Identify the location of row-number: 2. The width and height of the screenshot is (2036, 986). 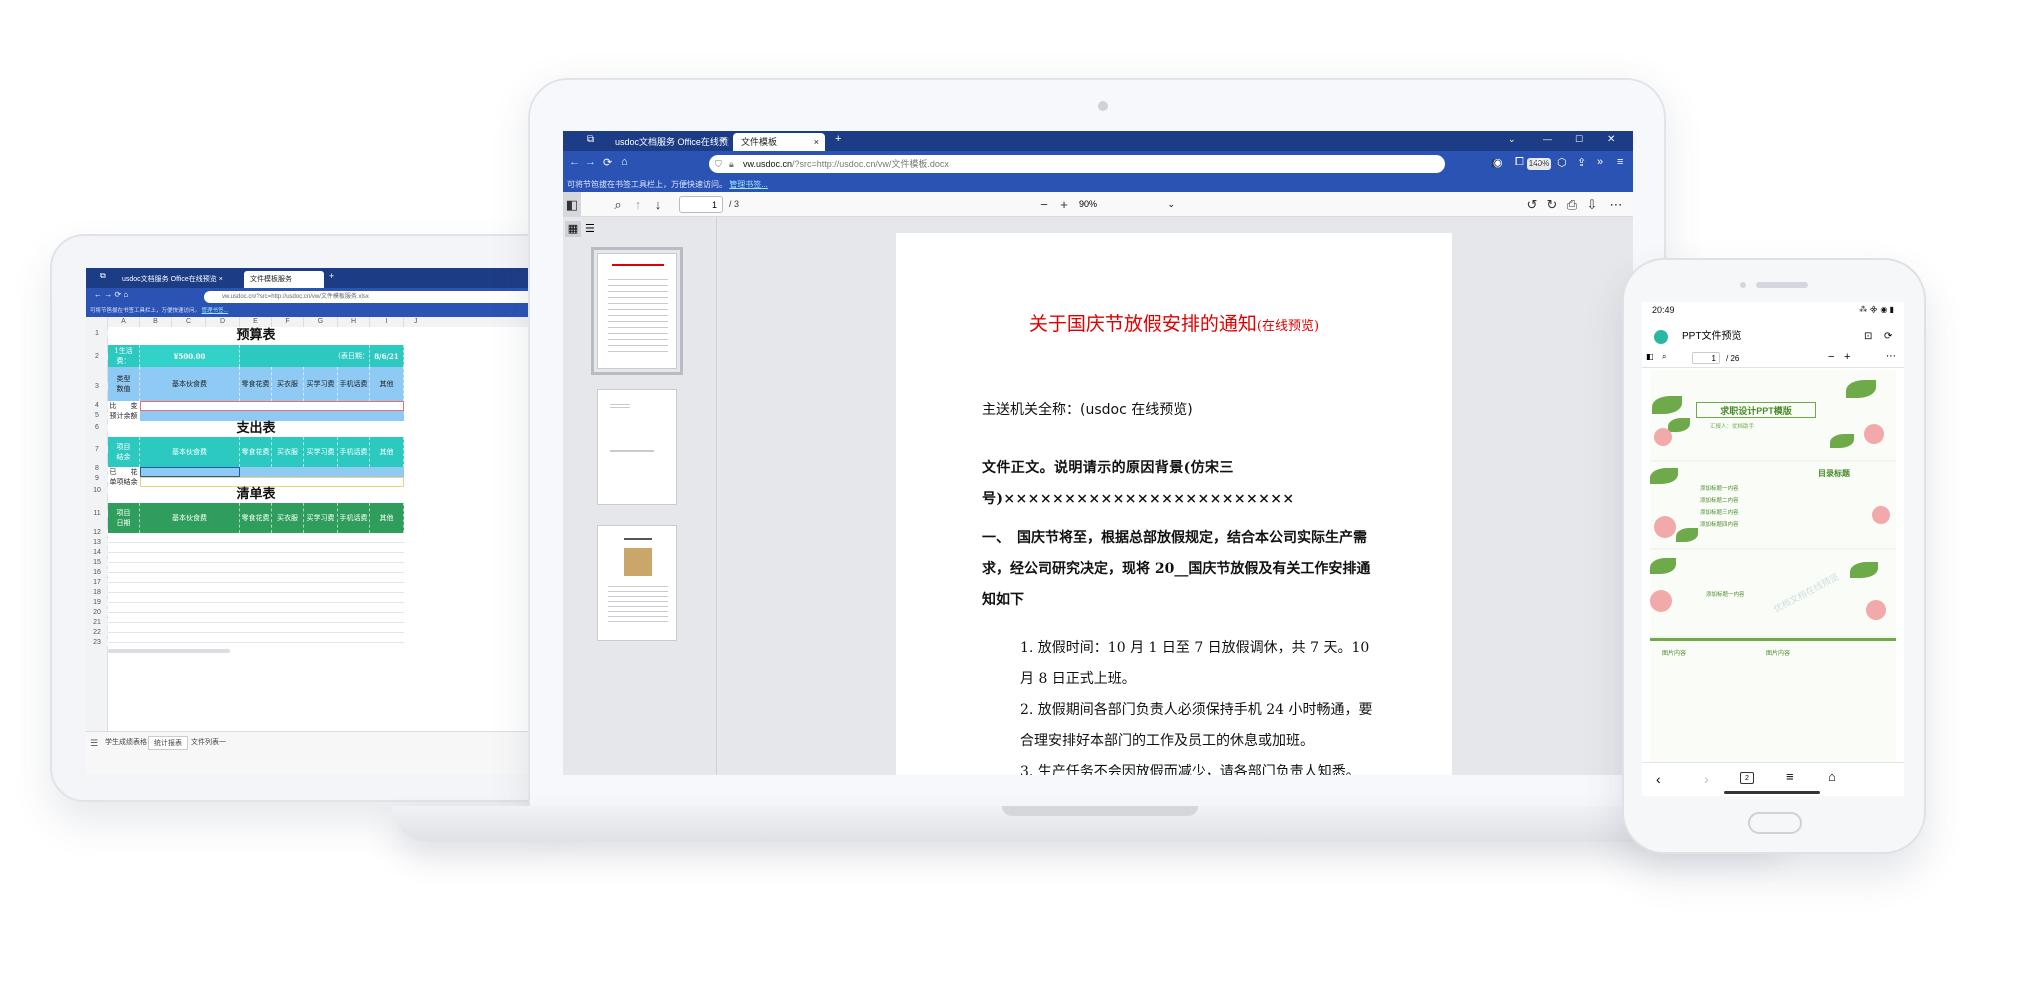
(97, 356).